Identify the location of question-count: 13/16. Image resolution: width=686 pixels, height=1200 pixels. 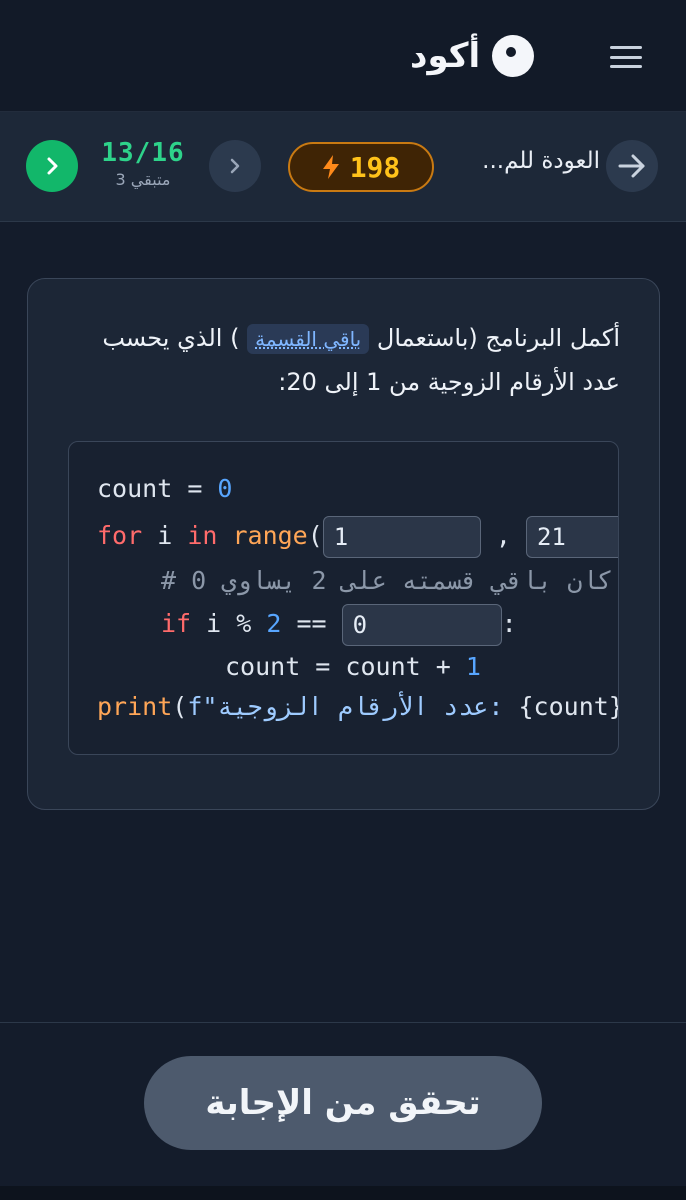
(143, 153).